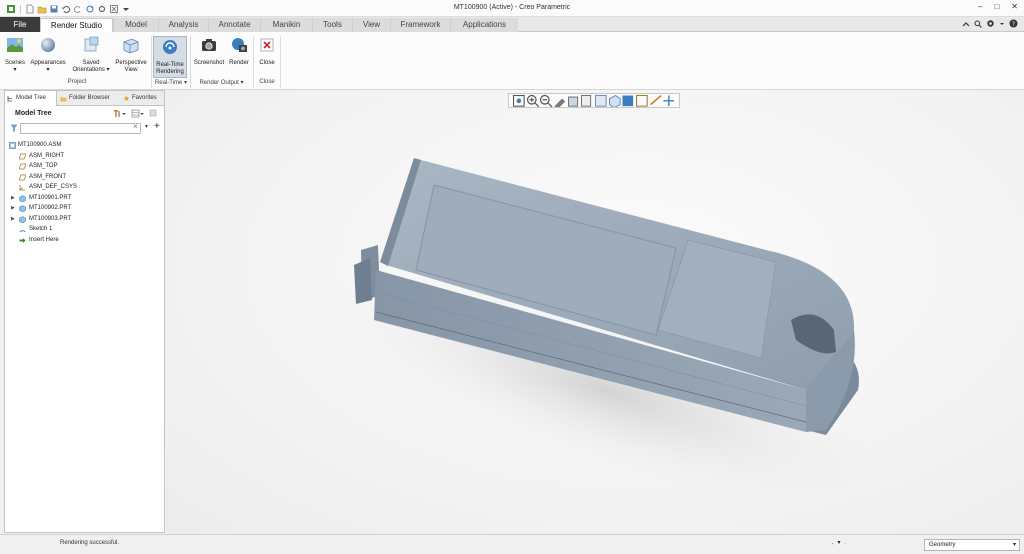 This screenshot has height=554, width=1024. Describe the element at coordinates (84, 145) in the screenshot. I see `tree-item-assembly: MT100900.ASM` at that location.